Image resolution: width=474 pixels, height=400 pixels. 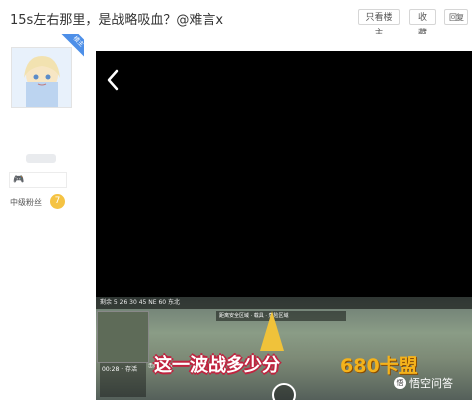 What do you see at coordinates (284, 391) in the screenshot?
I see `play-button-icon` at bounding box center [284, 391].